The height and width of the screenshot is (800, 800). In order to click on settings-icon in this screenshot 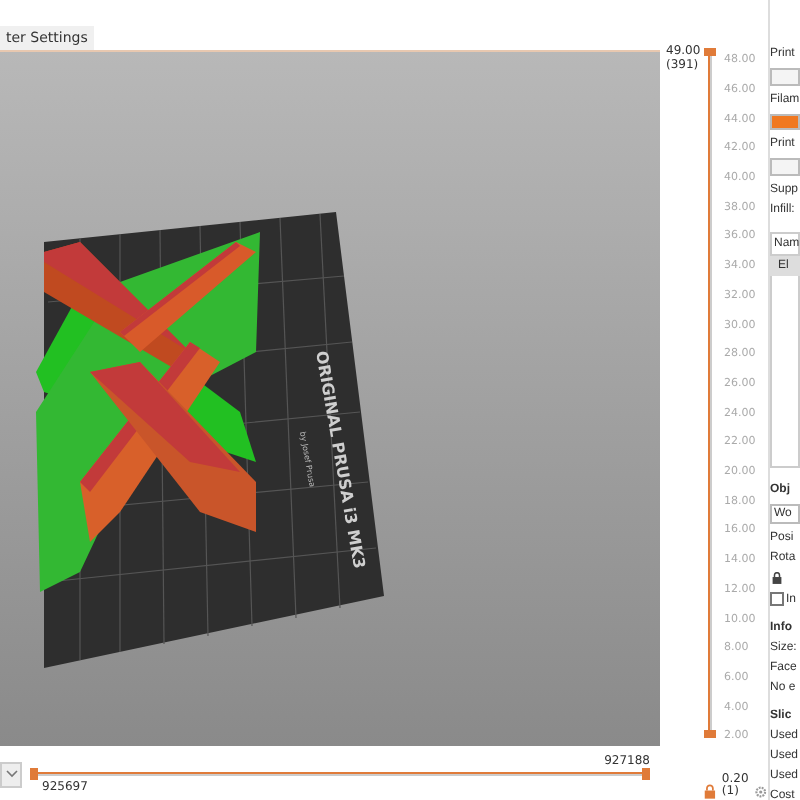, I will do `click(761, 792)`.